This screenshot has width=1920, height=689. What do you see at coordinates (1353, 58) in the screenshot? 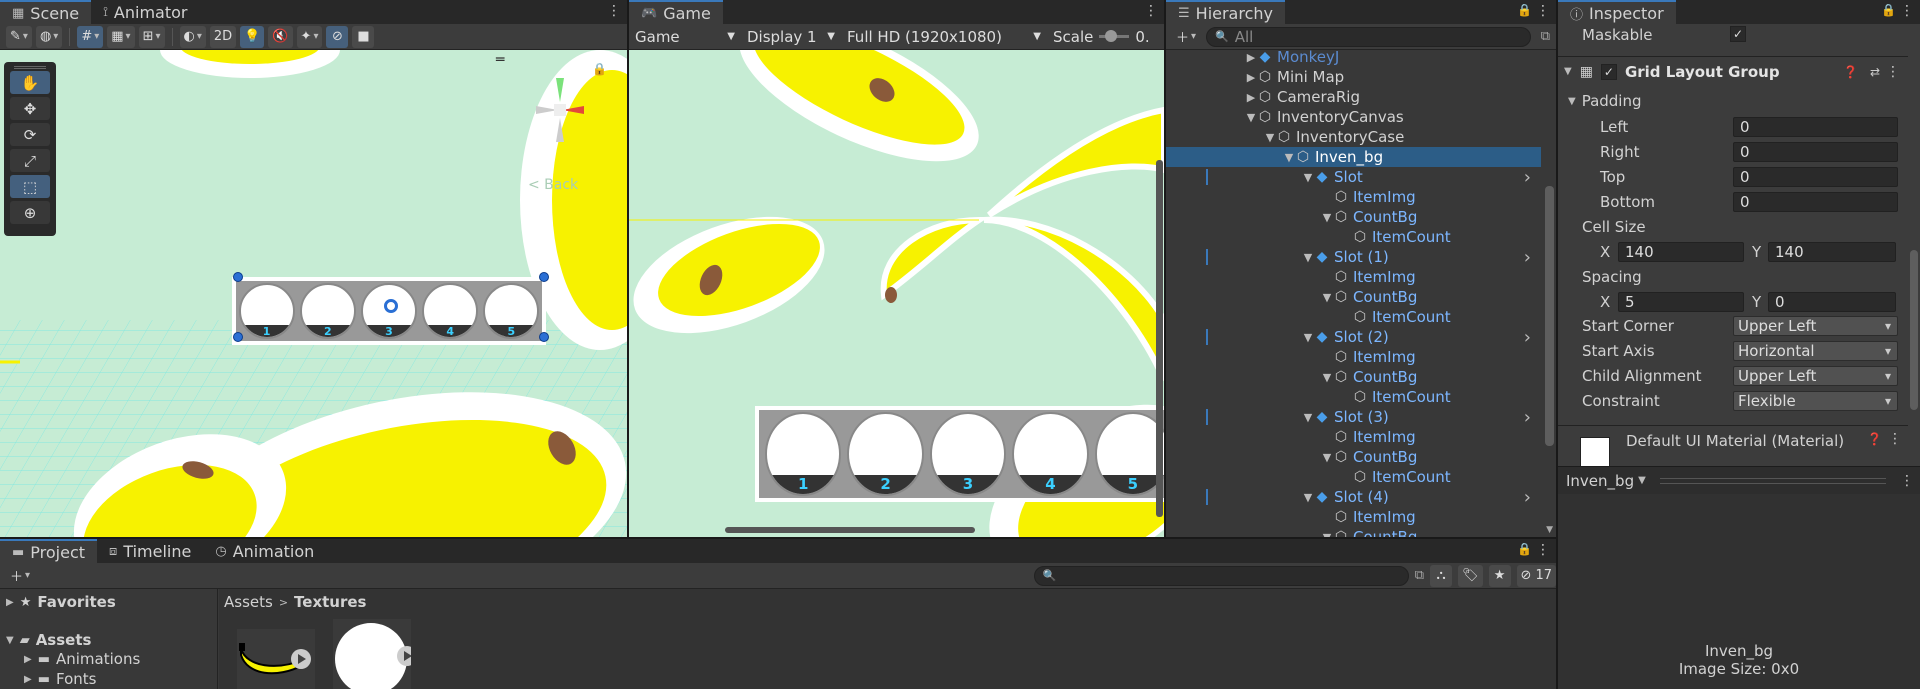
I see `hierarchy-item: ▶ ◆ MonkeyJ` at bounding box center [1353, 58].